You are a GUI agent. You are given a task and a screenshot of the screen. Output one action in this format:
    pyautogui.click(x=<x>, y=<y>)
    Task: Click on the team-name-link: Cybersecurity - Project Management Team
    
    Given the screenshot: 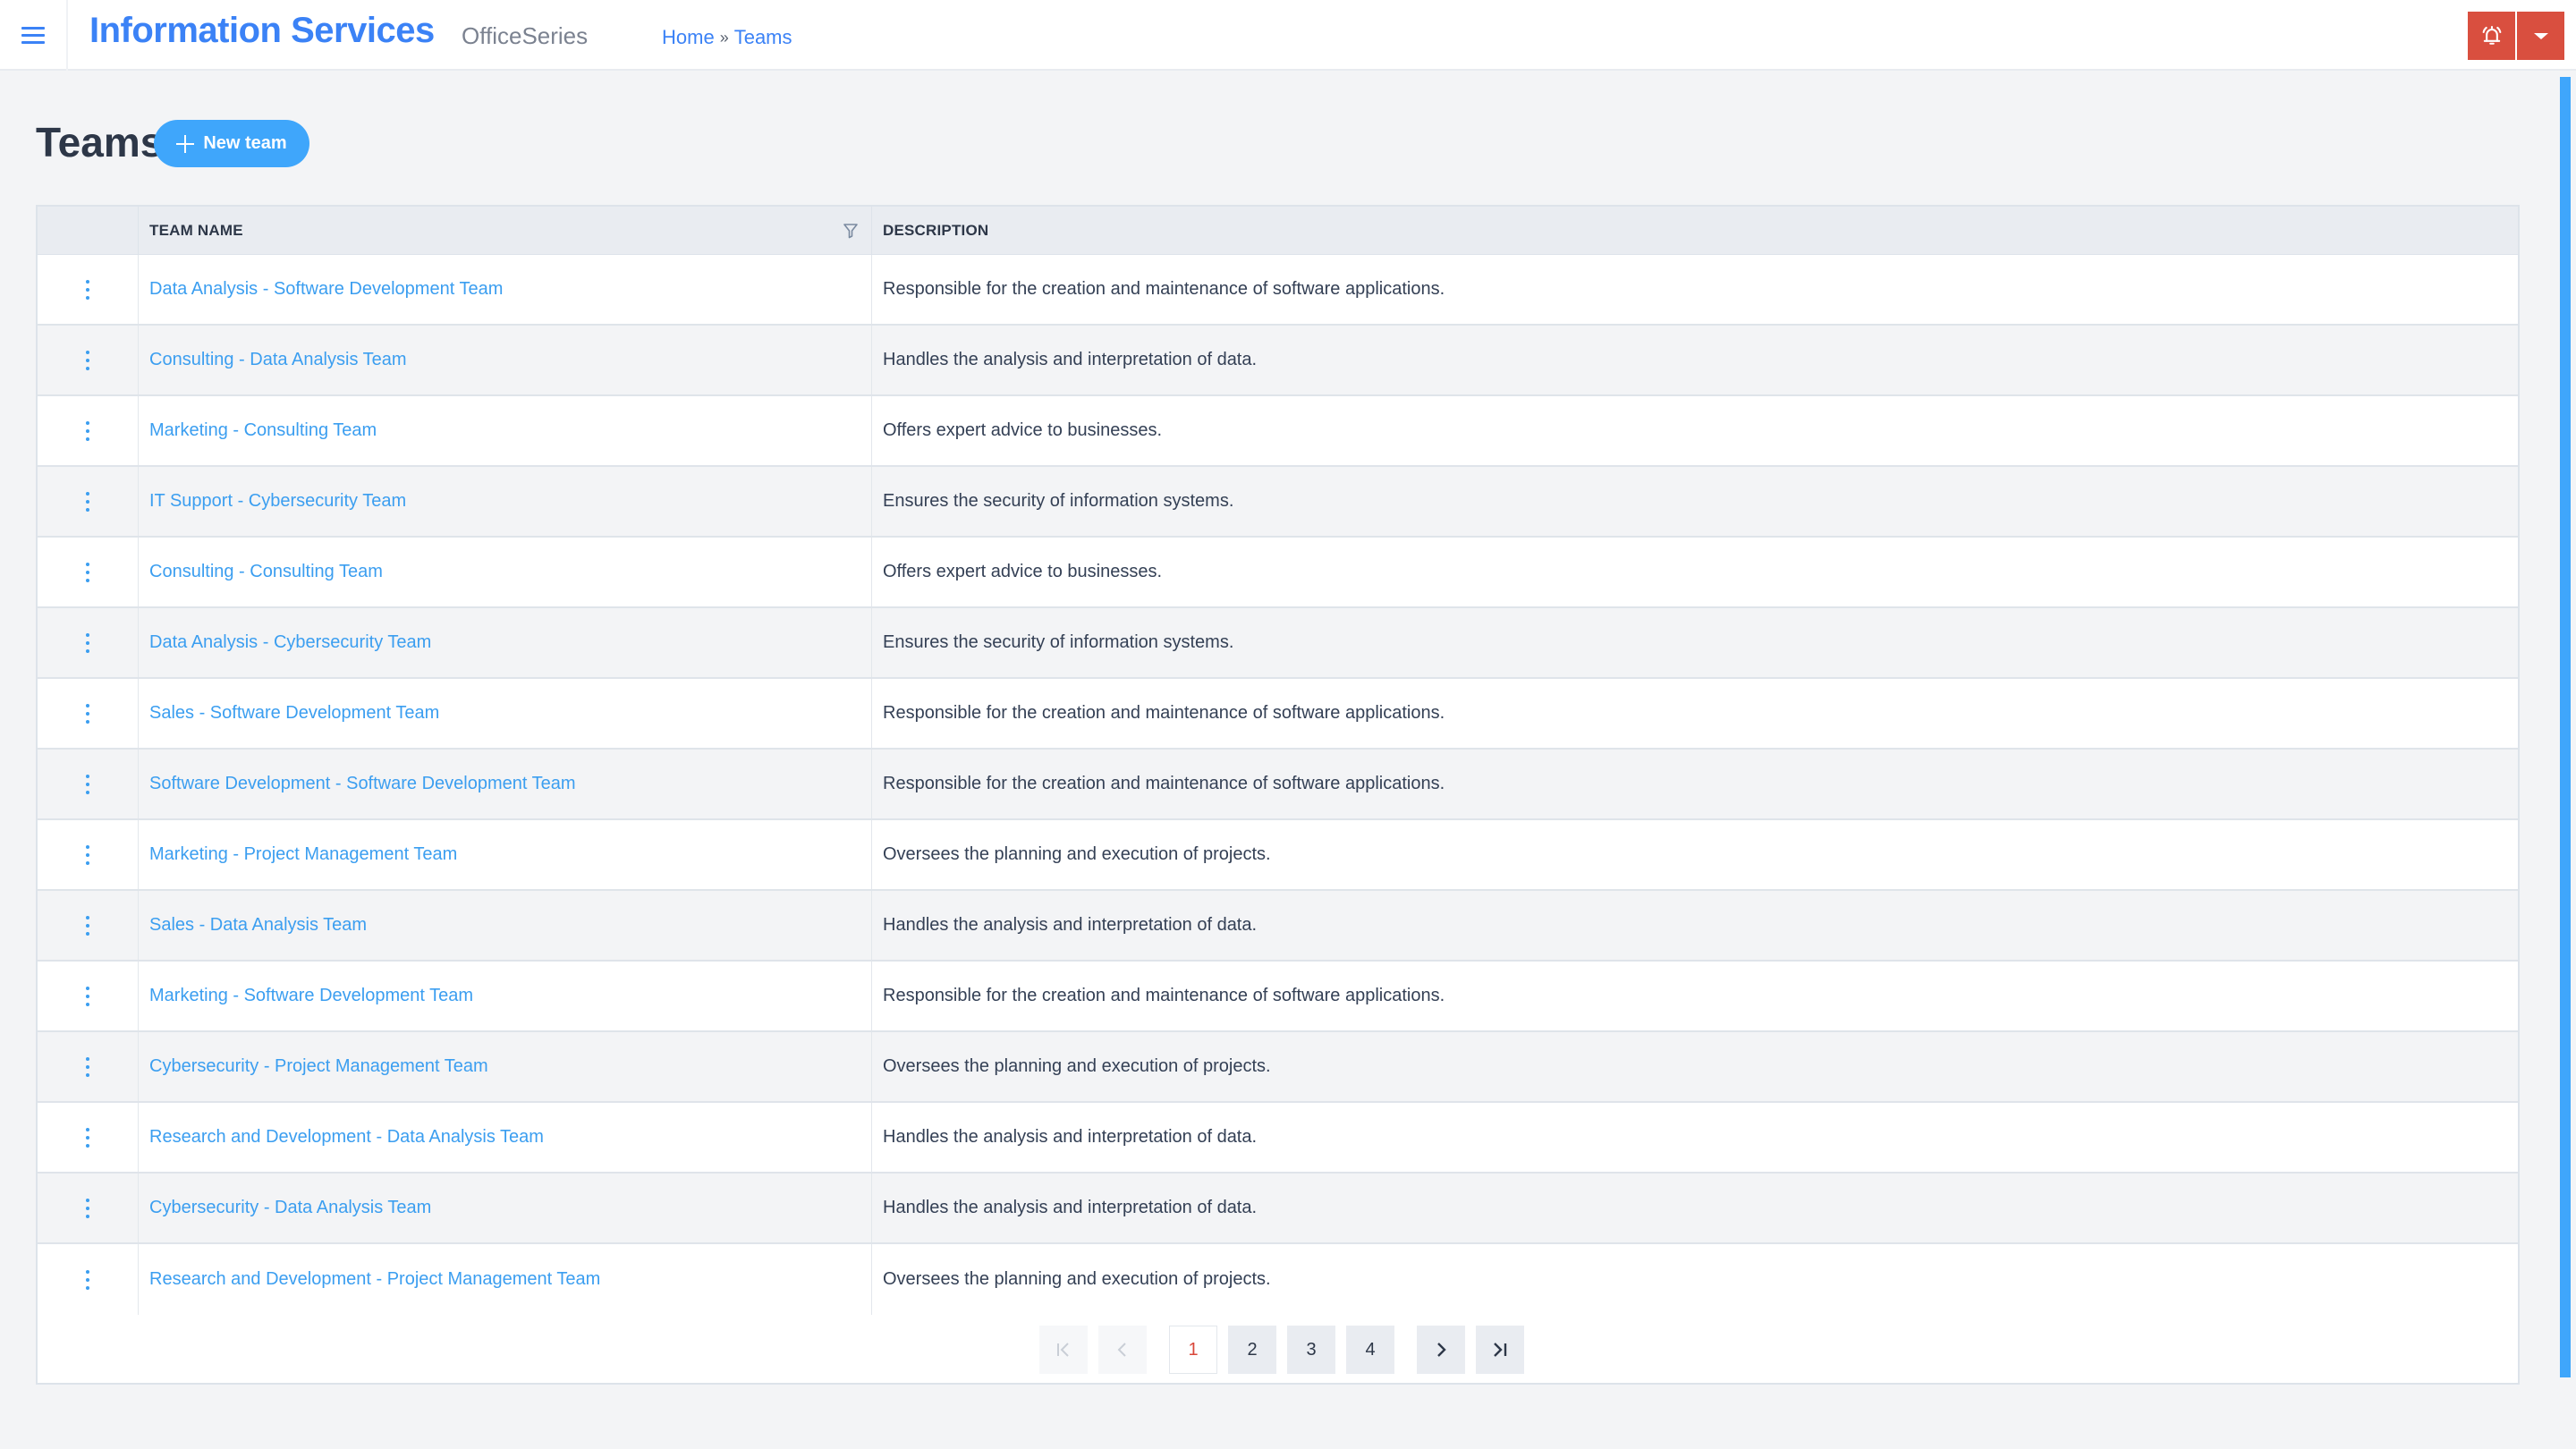 What is the action you would take?
    pyautogui.click(x=318, y=1066)
    